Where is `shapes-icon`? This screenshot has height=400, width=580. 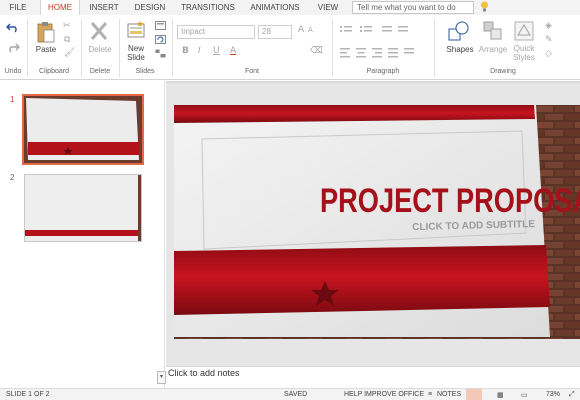
shapes-icon is located at coordinates (459, 31).